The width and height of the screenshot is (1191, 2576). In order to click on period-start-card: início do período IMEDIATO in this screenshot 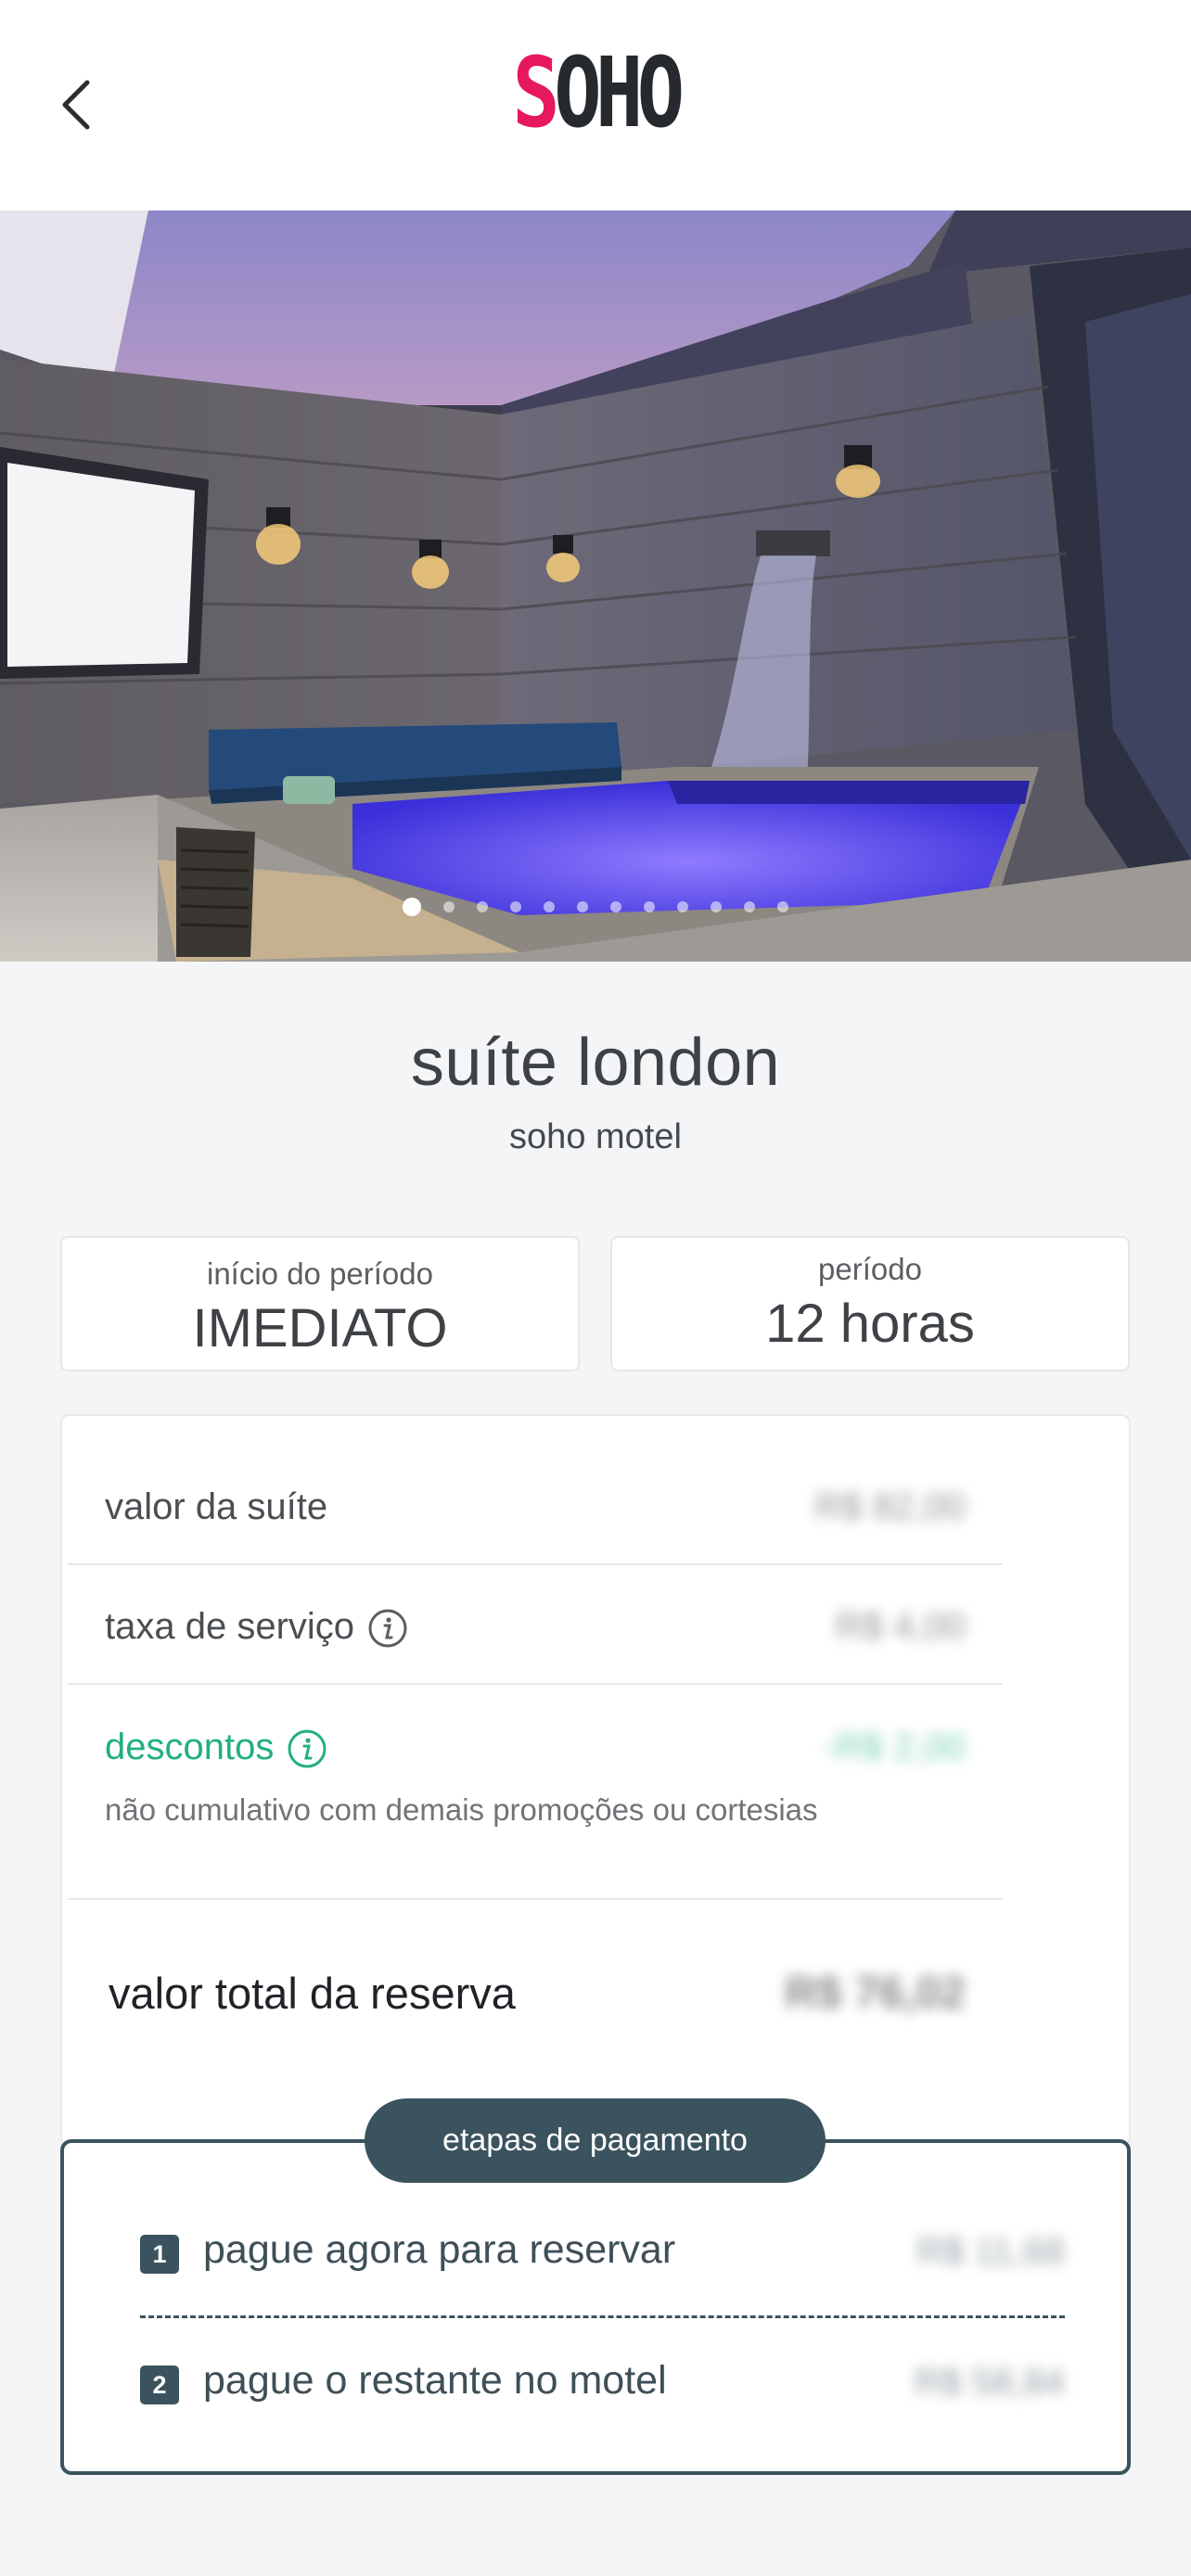, I will do `click(320, 1304)`.